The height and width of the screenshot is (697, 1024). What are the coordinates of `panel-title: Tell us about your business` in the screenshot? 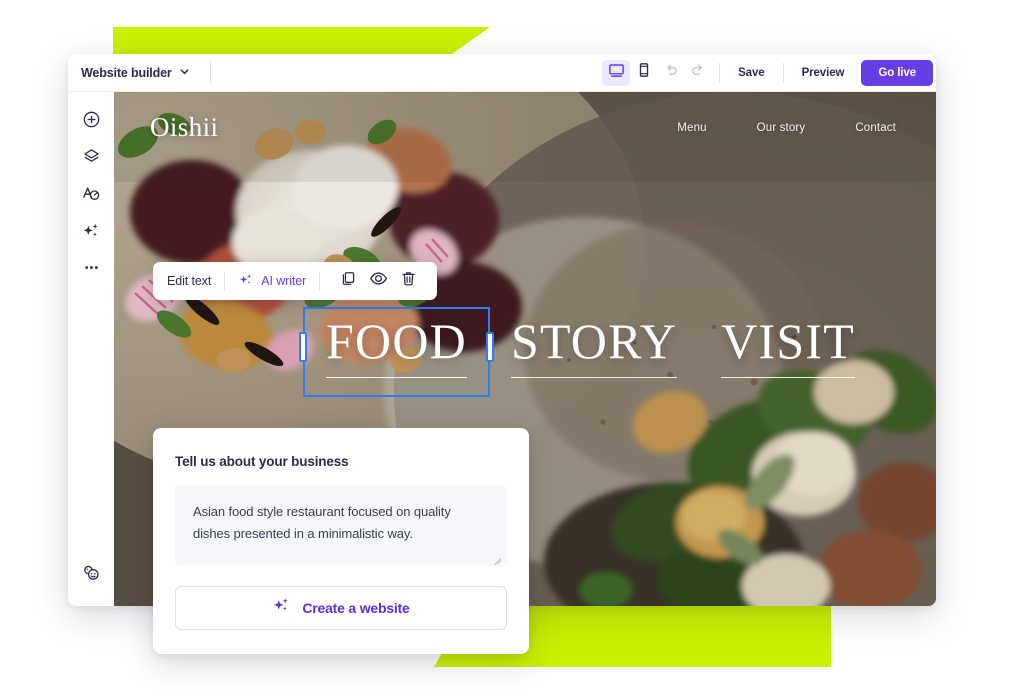 It's located at (262, 461).